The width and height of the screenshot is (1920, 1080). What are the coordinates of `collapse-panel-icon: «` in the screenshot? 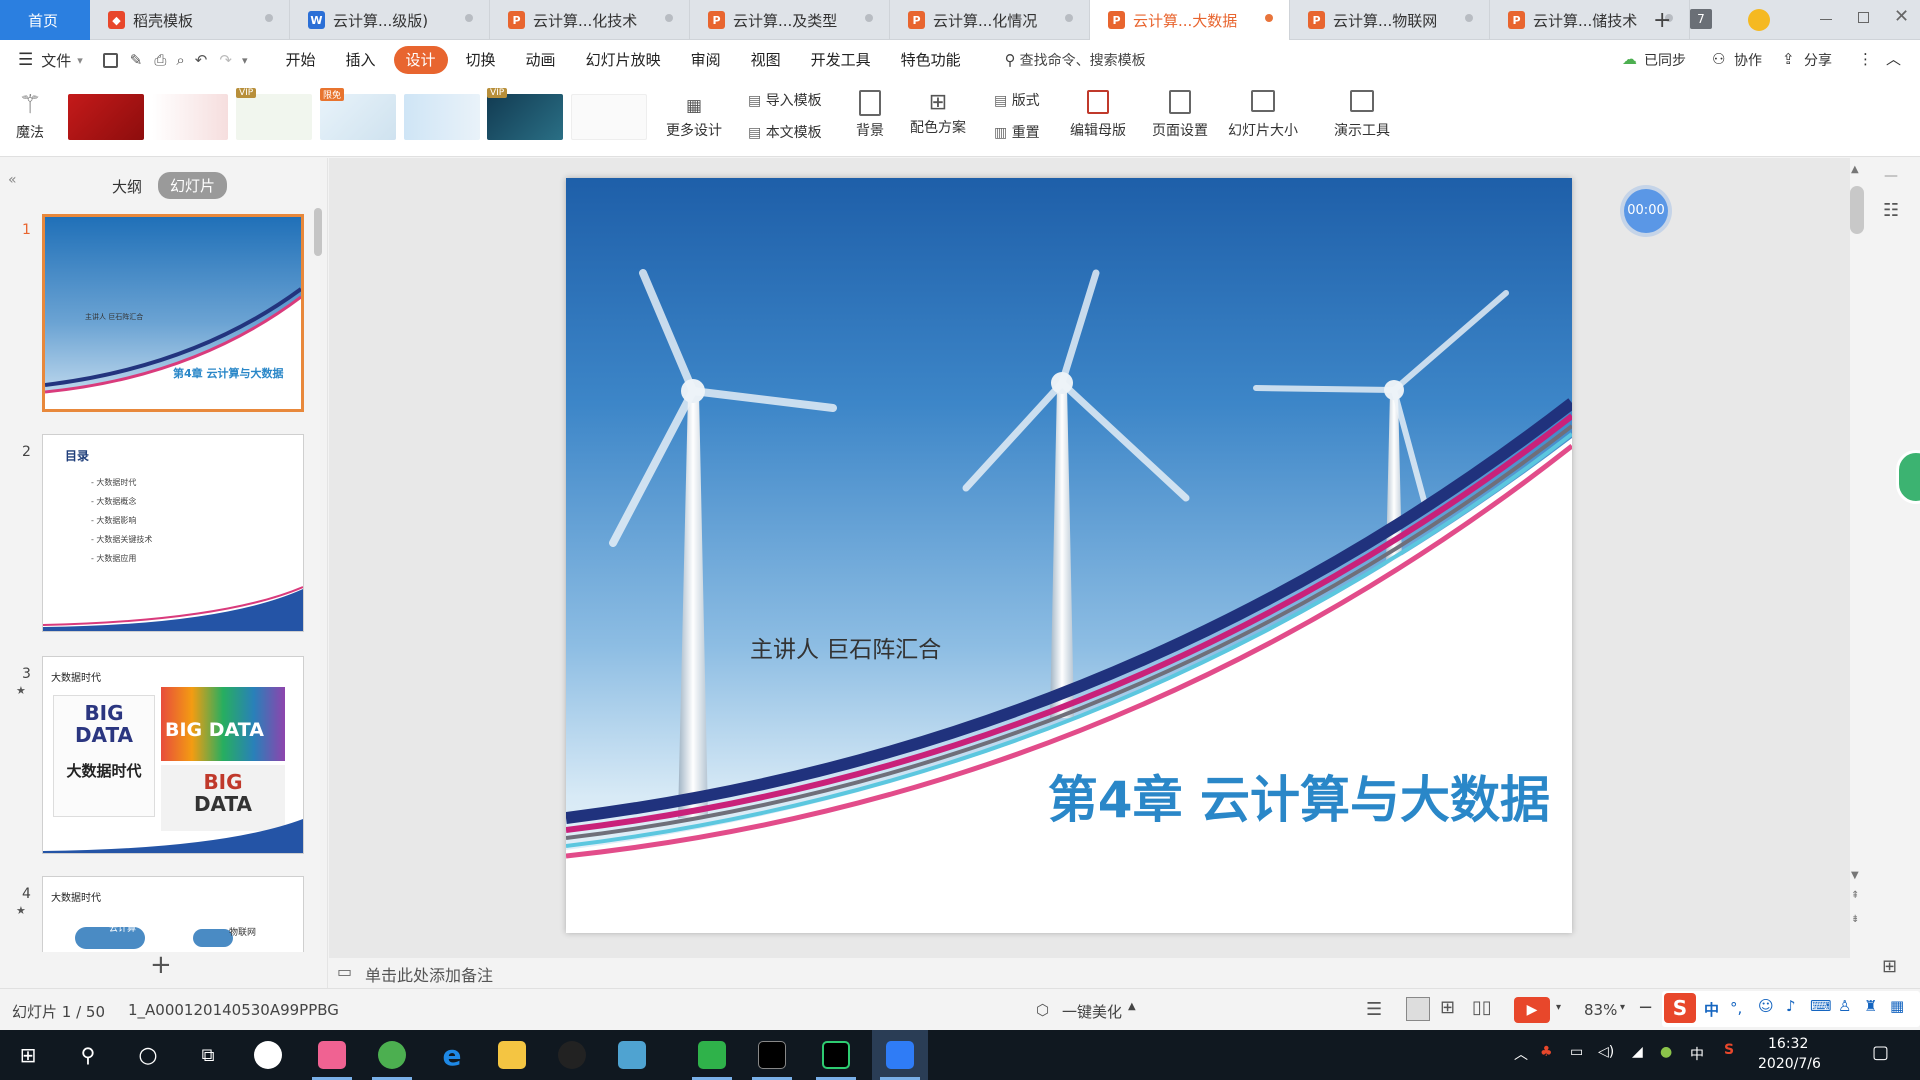 It's located at (12, 180).